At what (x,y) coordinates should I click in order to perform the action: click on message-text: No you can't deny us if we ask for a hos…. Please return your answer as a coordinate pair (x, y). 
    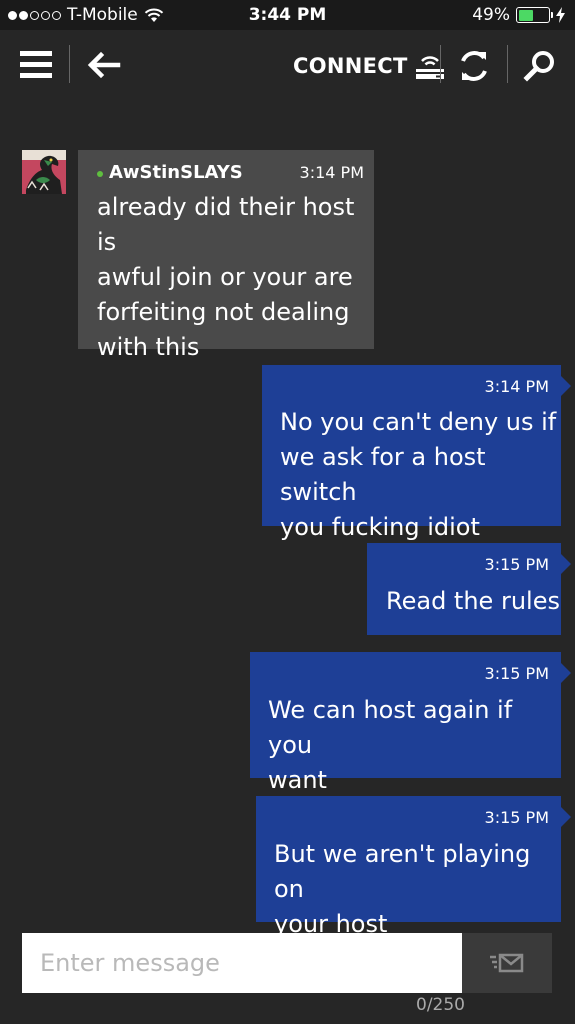
    Looking at the image, I should click on (420, 475).